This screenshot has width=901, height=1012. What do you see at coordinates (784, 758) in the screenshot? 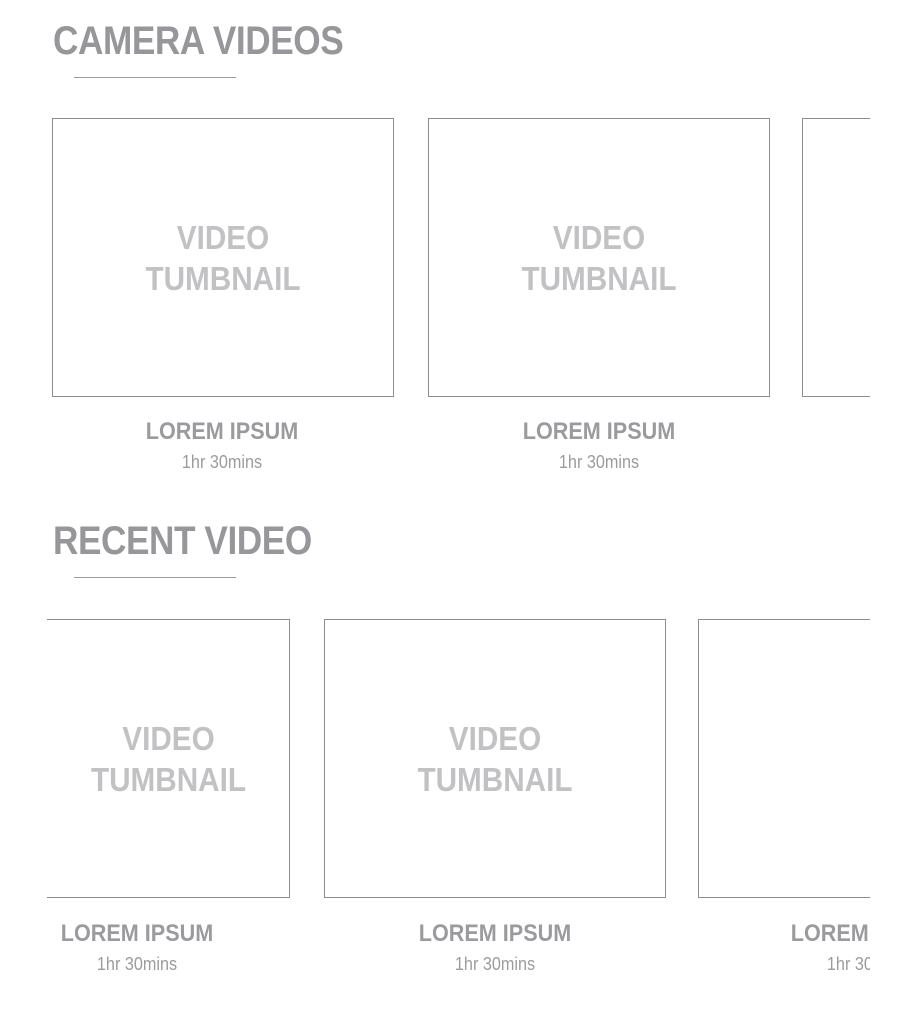
I see `video-thumbnail-partial` at bounding box center [784, 758].